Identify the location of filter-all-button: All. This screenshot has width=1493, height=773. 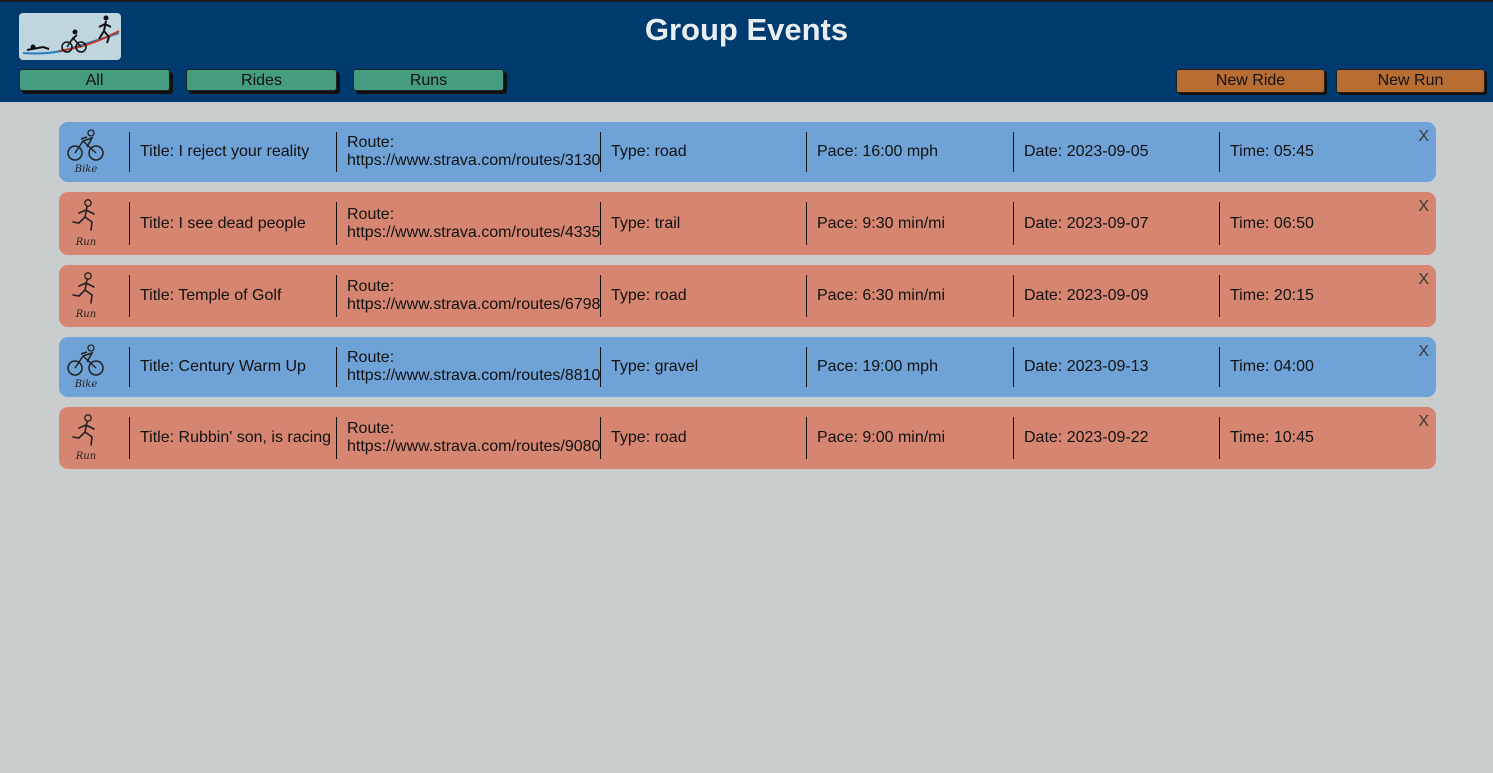
(94, 80).